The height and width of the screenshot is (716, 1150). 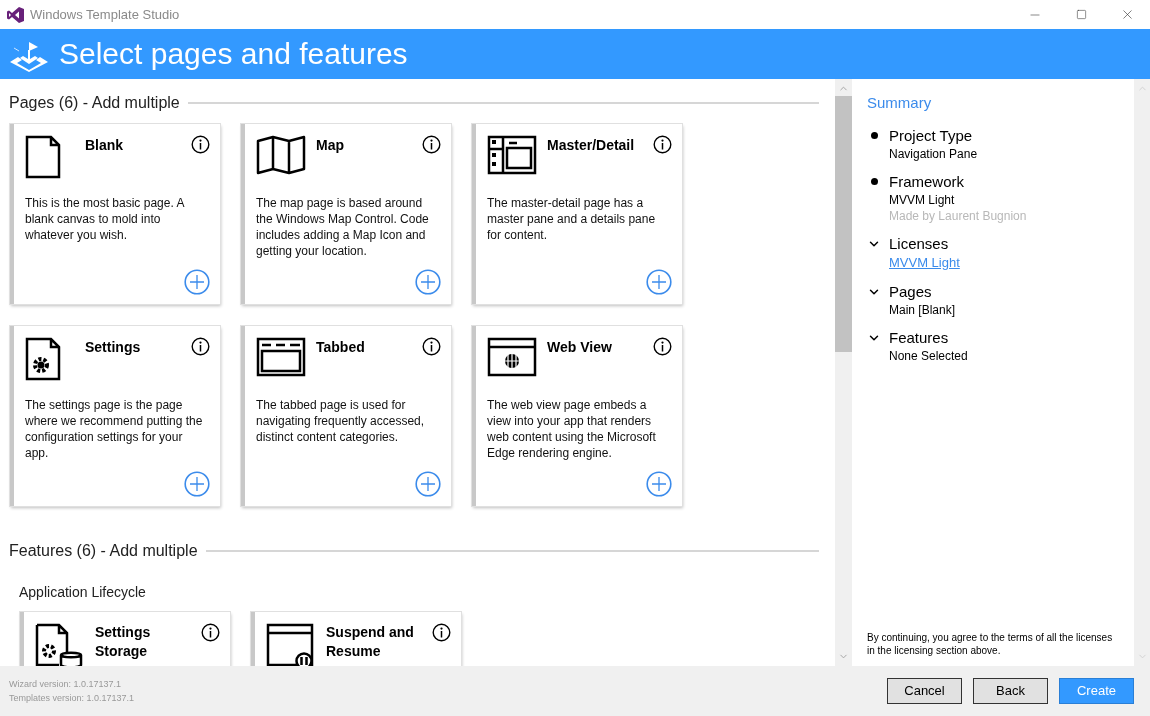 I want to click on card-title: Blank, so click(x=105, y=145).